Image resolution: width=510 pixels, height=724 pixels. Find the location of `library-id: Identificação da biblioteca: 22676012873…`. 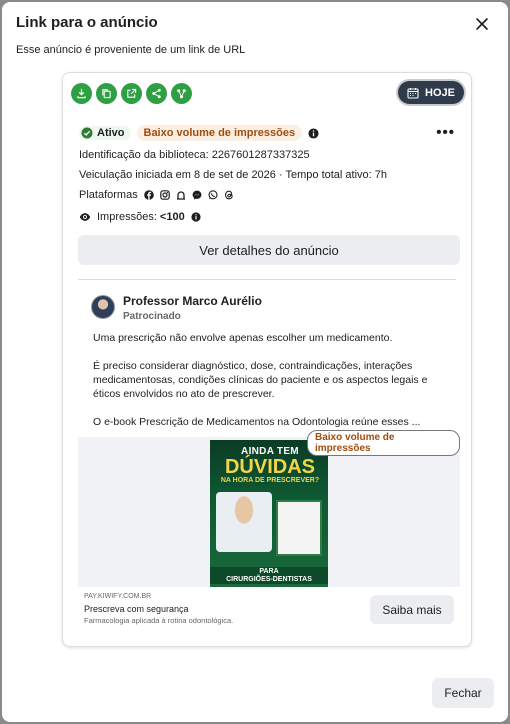

library-id: Identificação da biblioteca: 22676012873… is located at coordinates (194, 155).